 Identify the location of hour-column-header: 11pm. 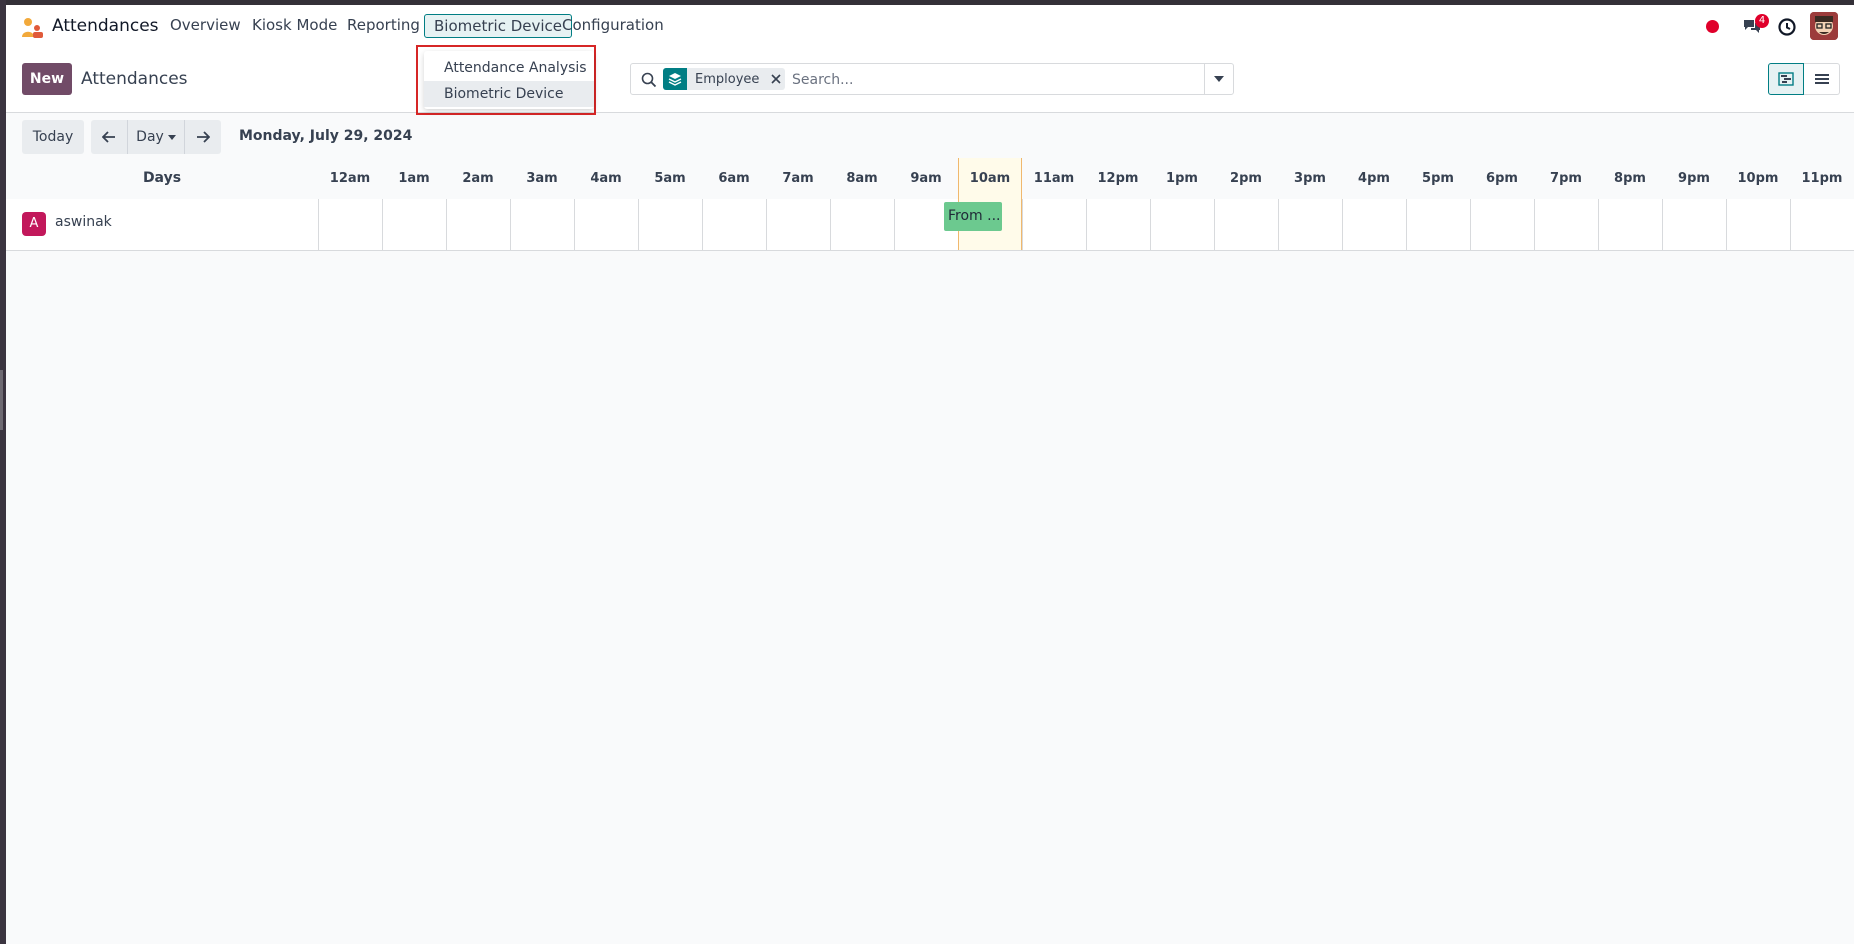
(1822, 178).